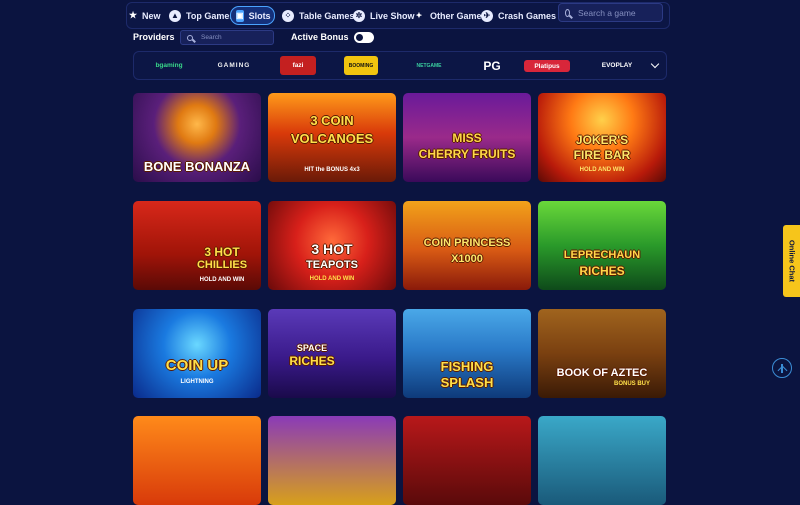 Image resolution: width=800 pixels, height=505 pixels. What do you see at coordinates (487, 15) in the screenshot?
I see `crash-games-icon: ✈` at bounding box center [487, 15].